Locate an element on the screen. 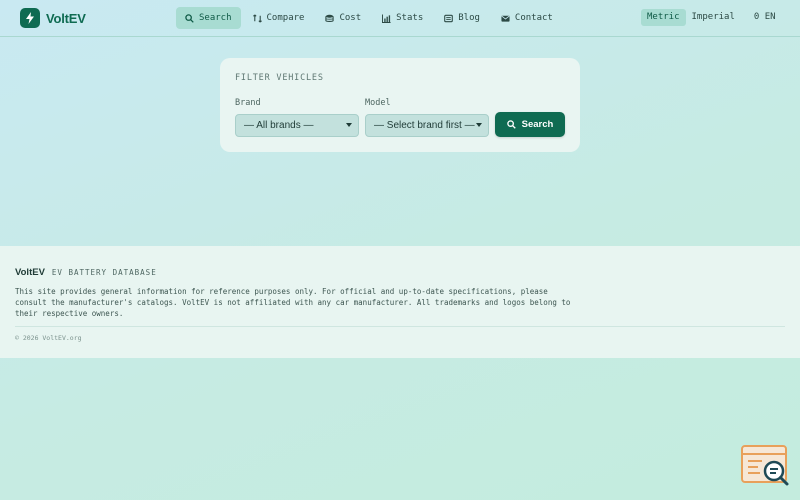  nav-search: Search is located at coordinates (208, 18).